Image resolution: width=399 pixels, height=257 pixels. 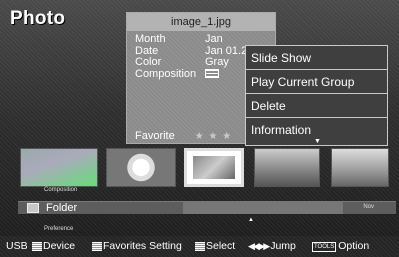 What do you see at coordinates (201, 22) in the screenshot?
I see `image-filename: image_1.jpg` at bounding box center [201, 22].